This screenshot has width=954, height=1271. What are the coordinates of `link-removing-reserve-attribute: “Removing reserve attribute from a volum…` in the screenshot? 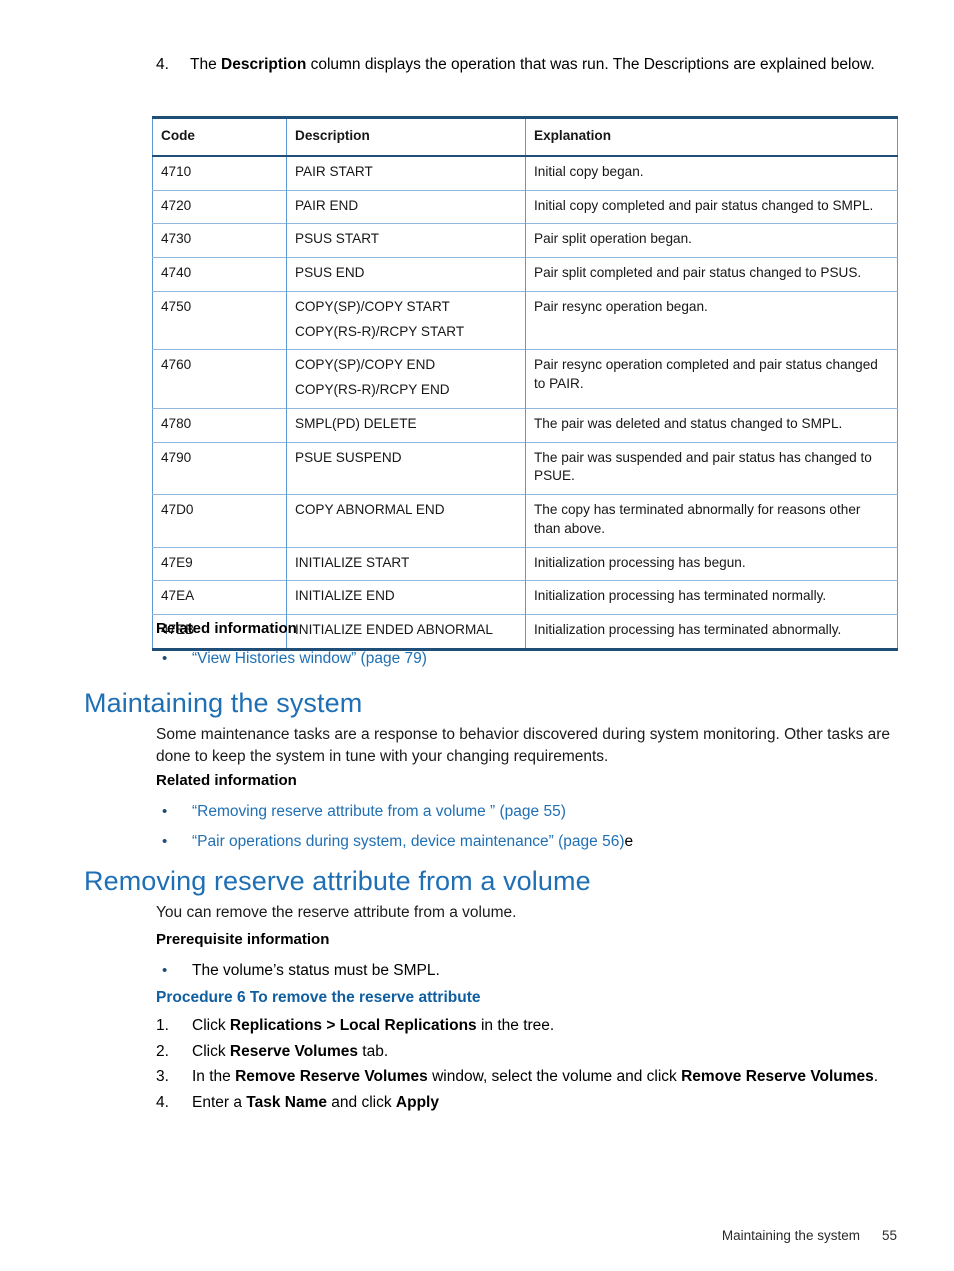 It's located at (379, 812).